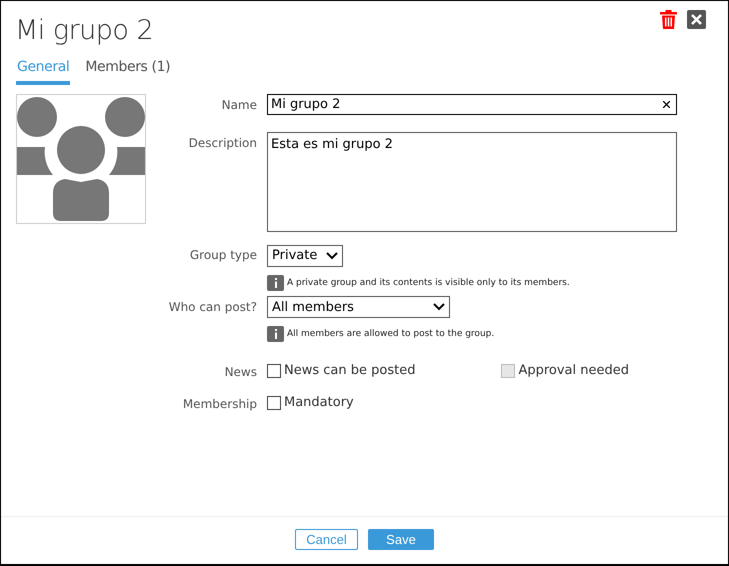 This screenshot has width=729, height=566. Describe the element at coordinates (219, 403) in the screenshot. I see `field-label: Membership` at that location.